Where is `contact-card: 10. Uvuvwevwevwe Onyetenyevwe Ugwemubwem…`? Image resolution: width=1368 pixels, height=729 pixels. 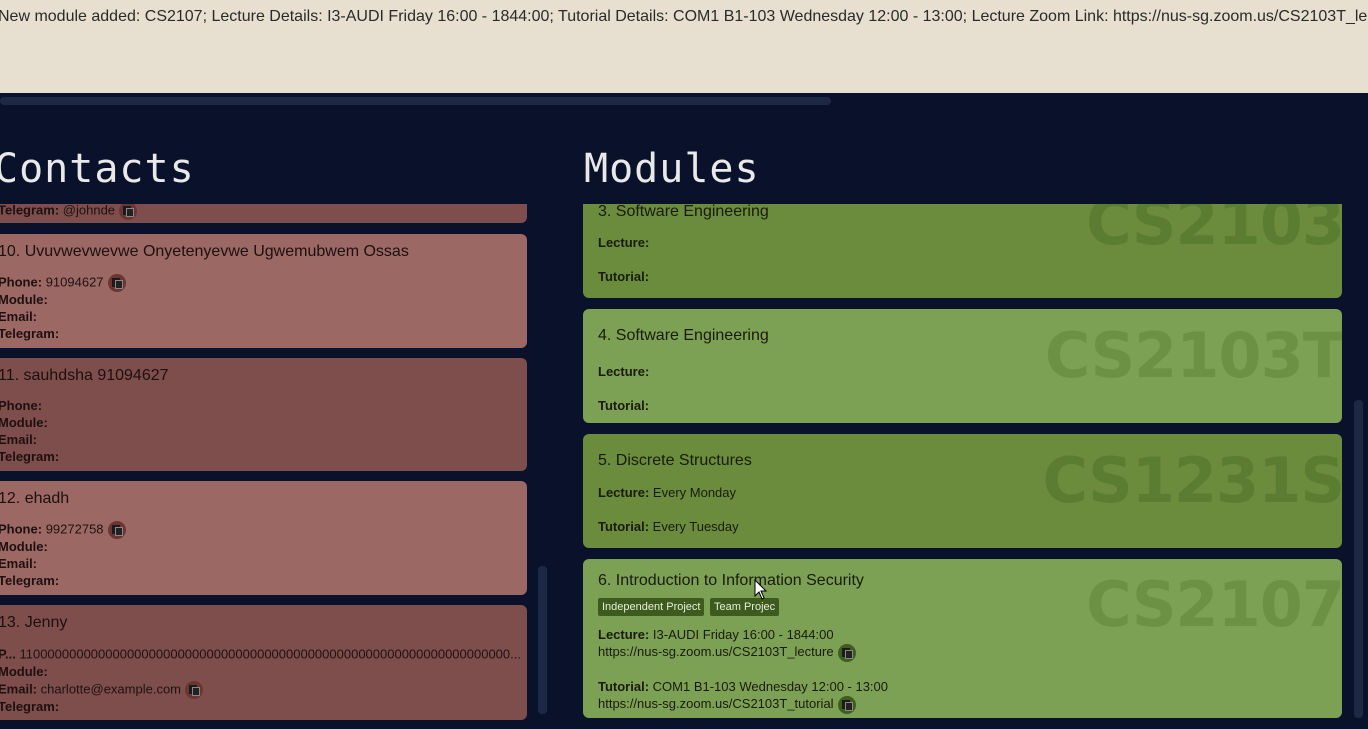 contact-card: 10. Uvuvwevwevwe Onyetenyevwe Ugwemubwem… is located at coordinates (263, 291).